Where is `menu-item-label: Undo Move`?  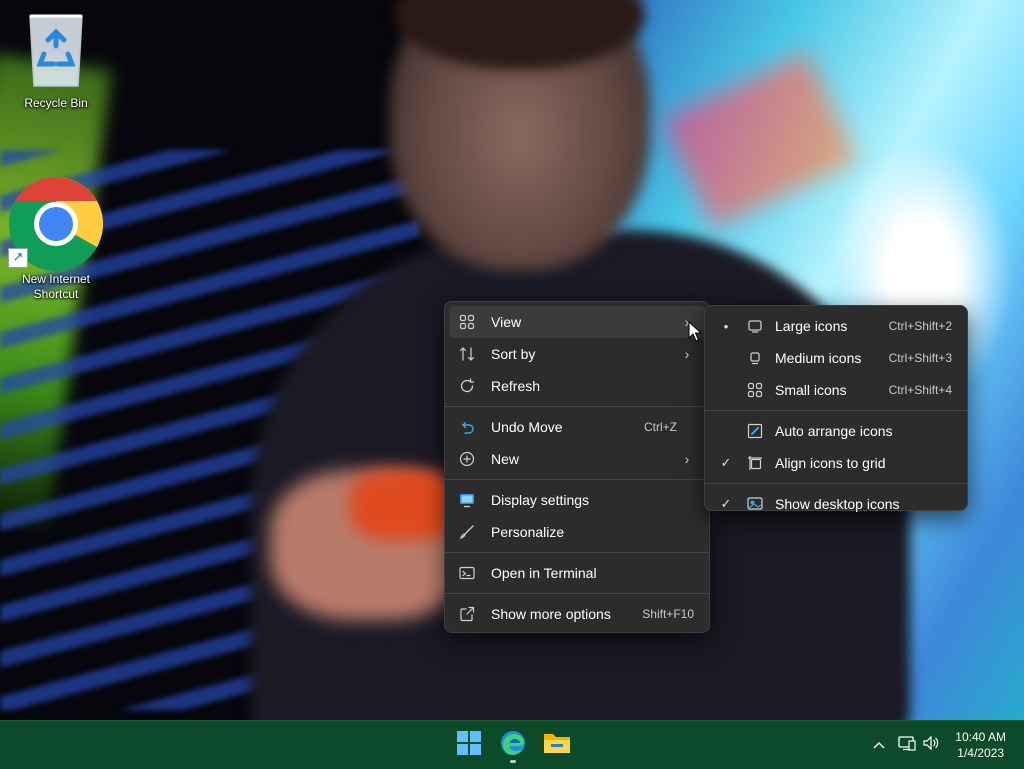 menu-item-label: Undo Move is located at coordinates (527, 427).